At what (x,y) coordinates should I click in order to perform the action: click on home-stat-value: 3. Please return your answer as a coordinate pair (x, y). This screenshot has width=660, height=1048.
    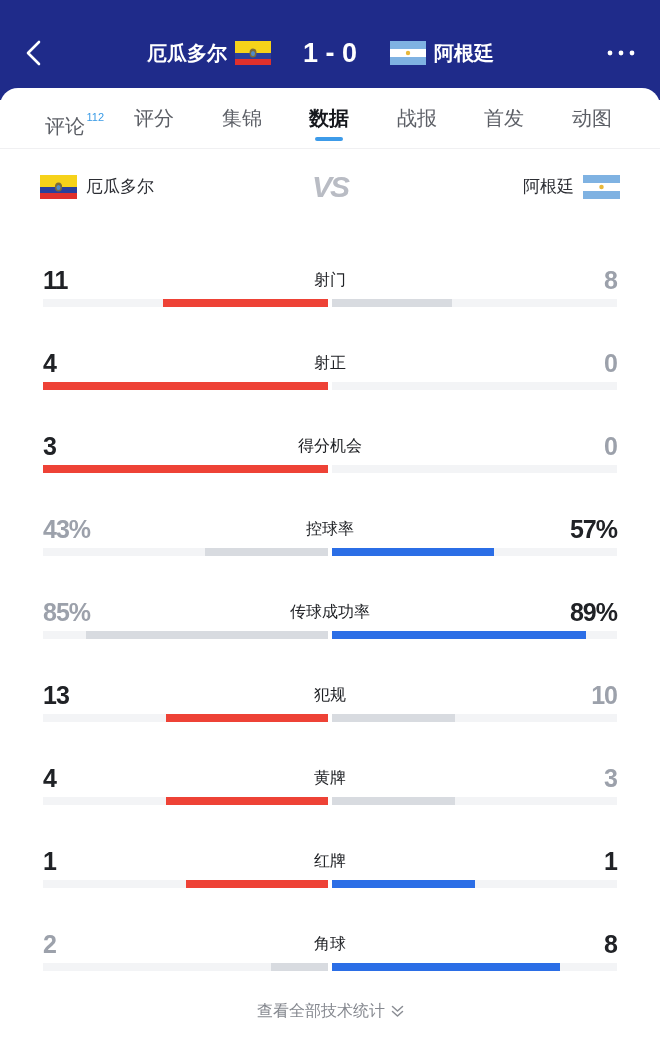
    Looking at the image, I should click on (49, 446).